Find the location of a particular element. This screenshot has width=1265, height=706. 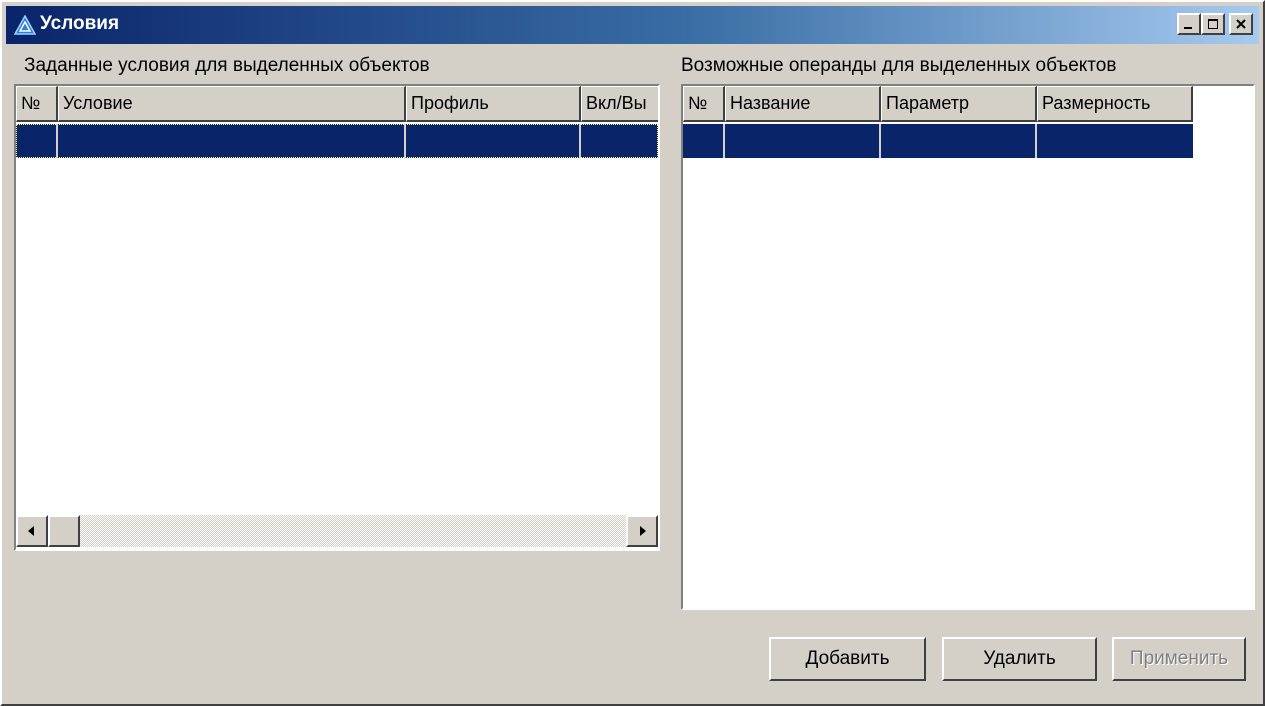

maximize-icon is located at coordinates (1213, 24).